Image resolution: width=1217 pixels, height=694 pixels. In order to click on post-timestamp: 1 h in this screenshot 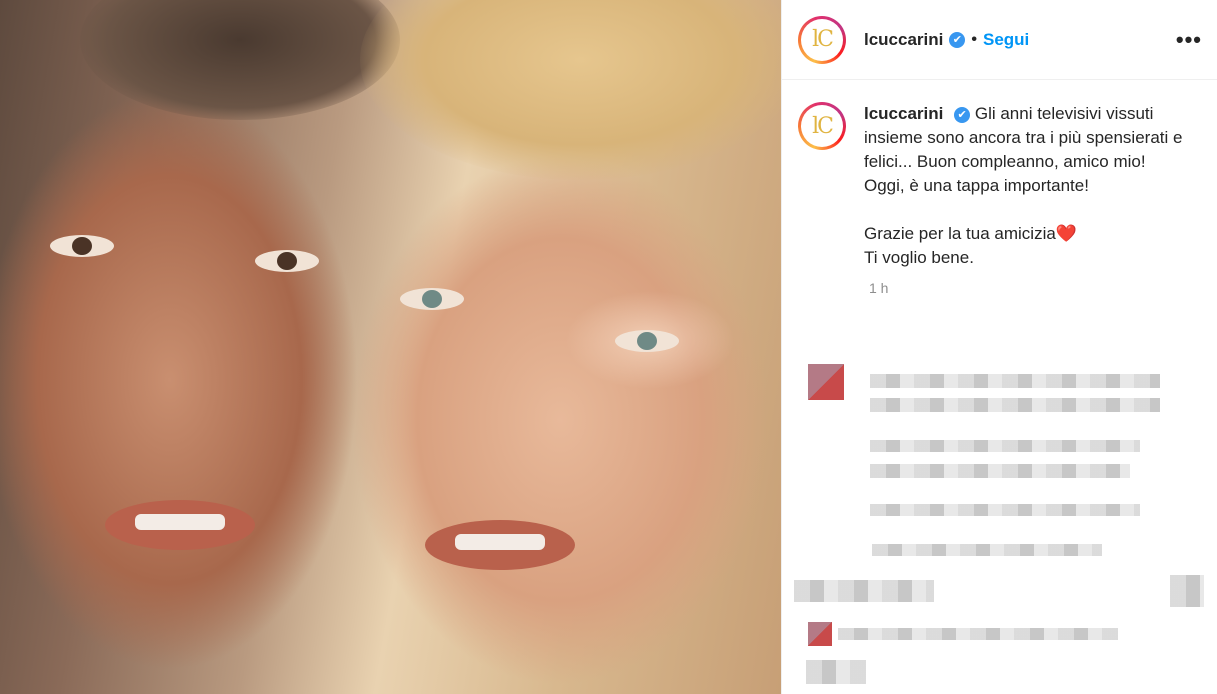, I will do `click(1043, 288)`.